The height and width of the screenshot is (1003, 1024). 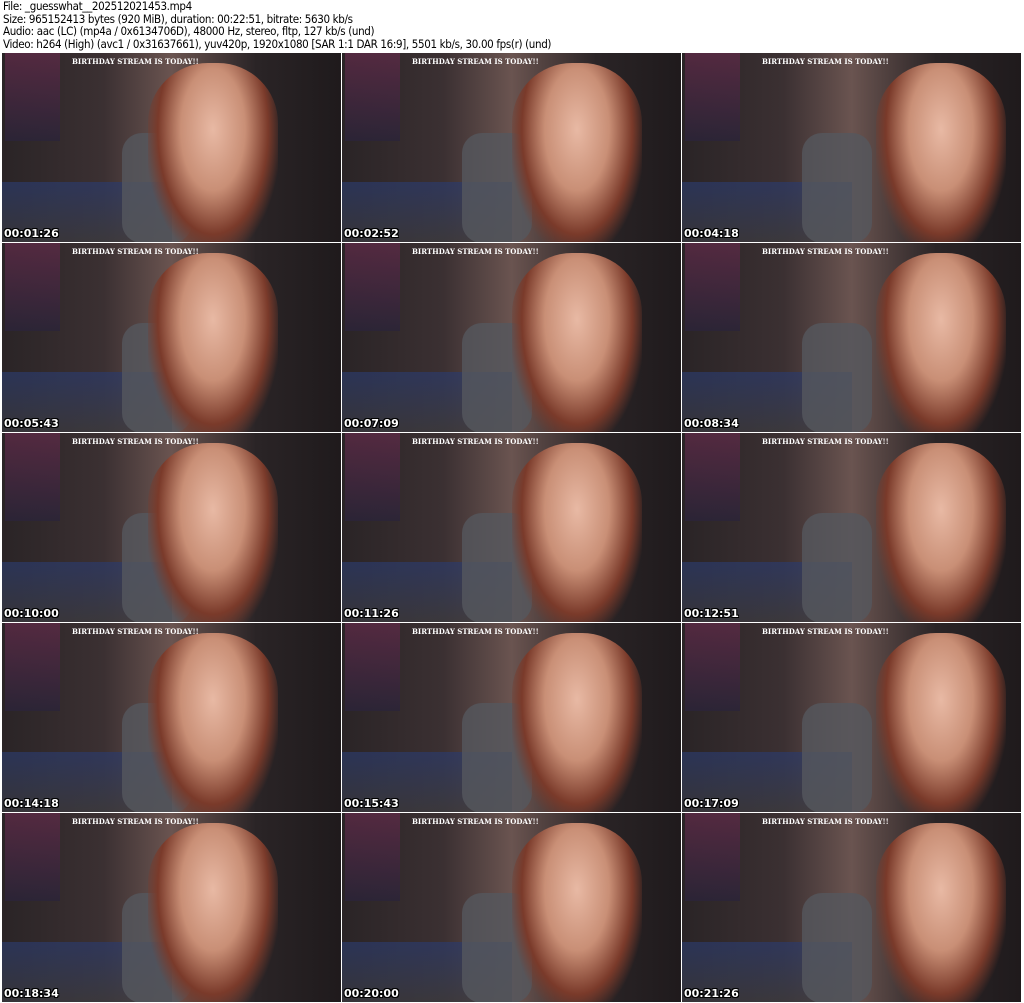 What do you see at coordinates (371, 803) in the screenshot?
I see `thumbnail-timestamp: 00:15:43` at bounding box center [371, 803].